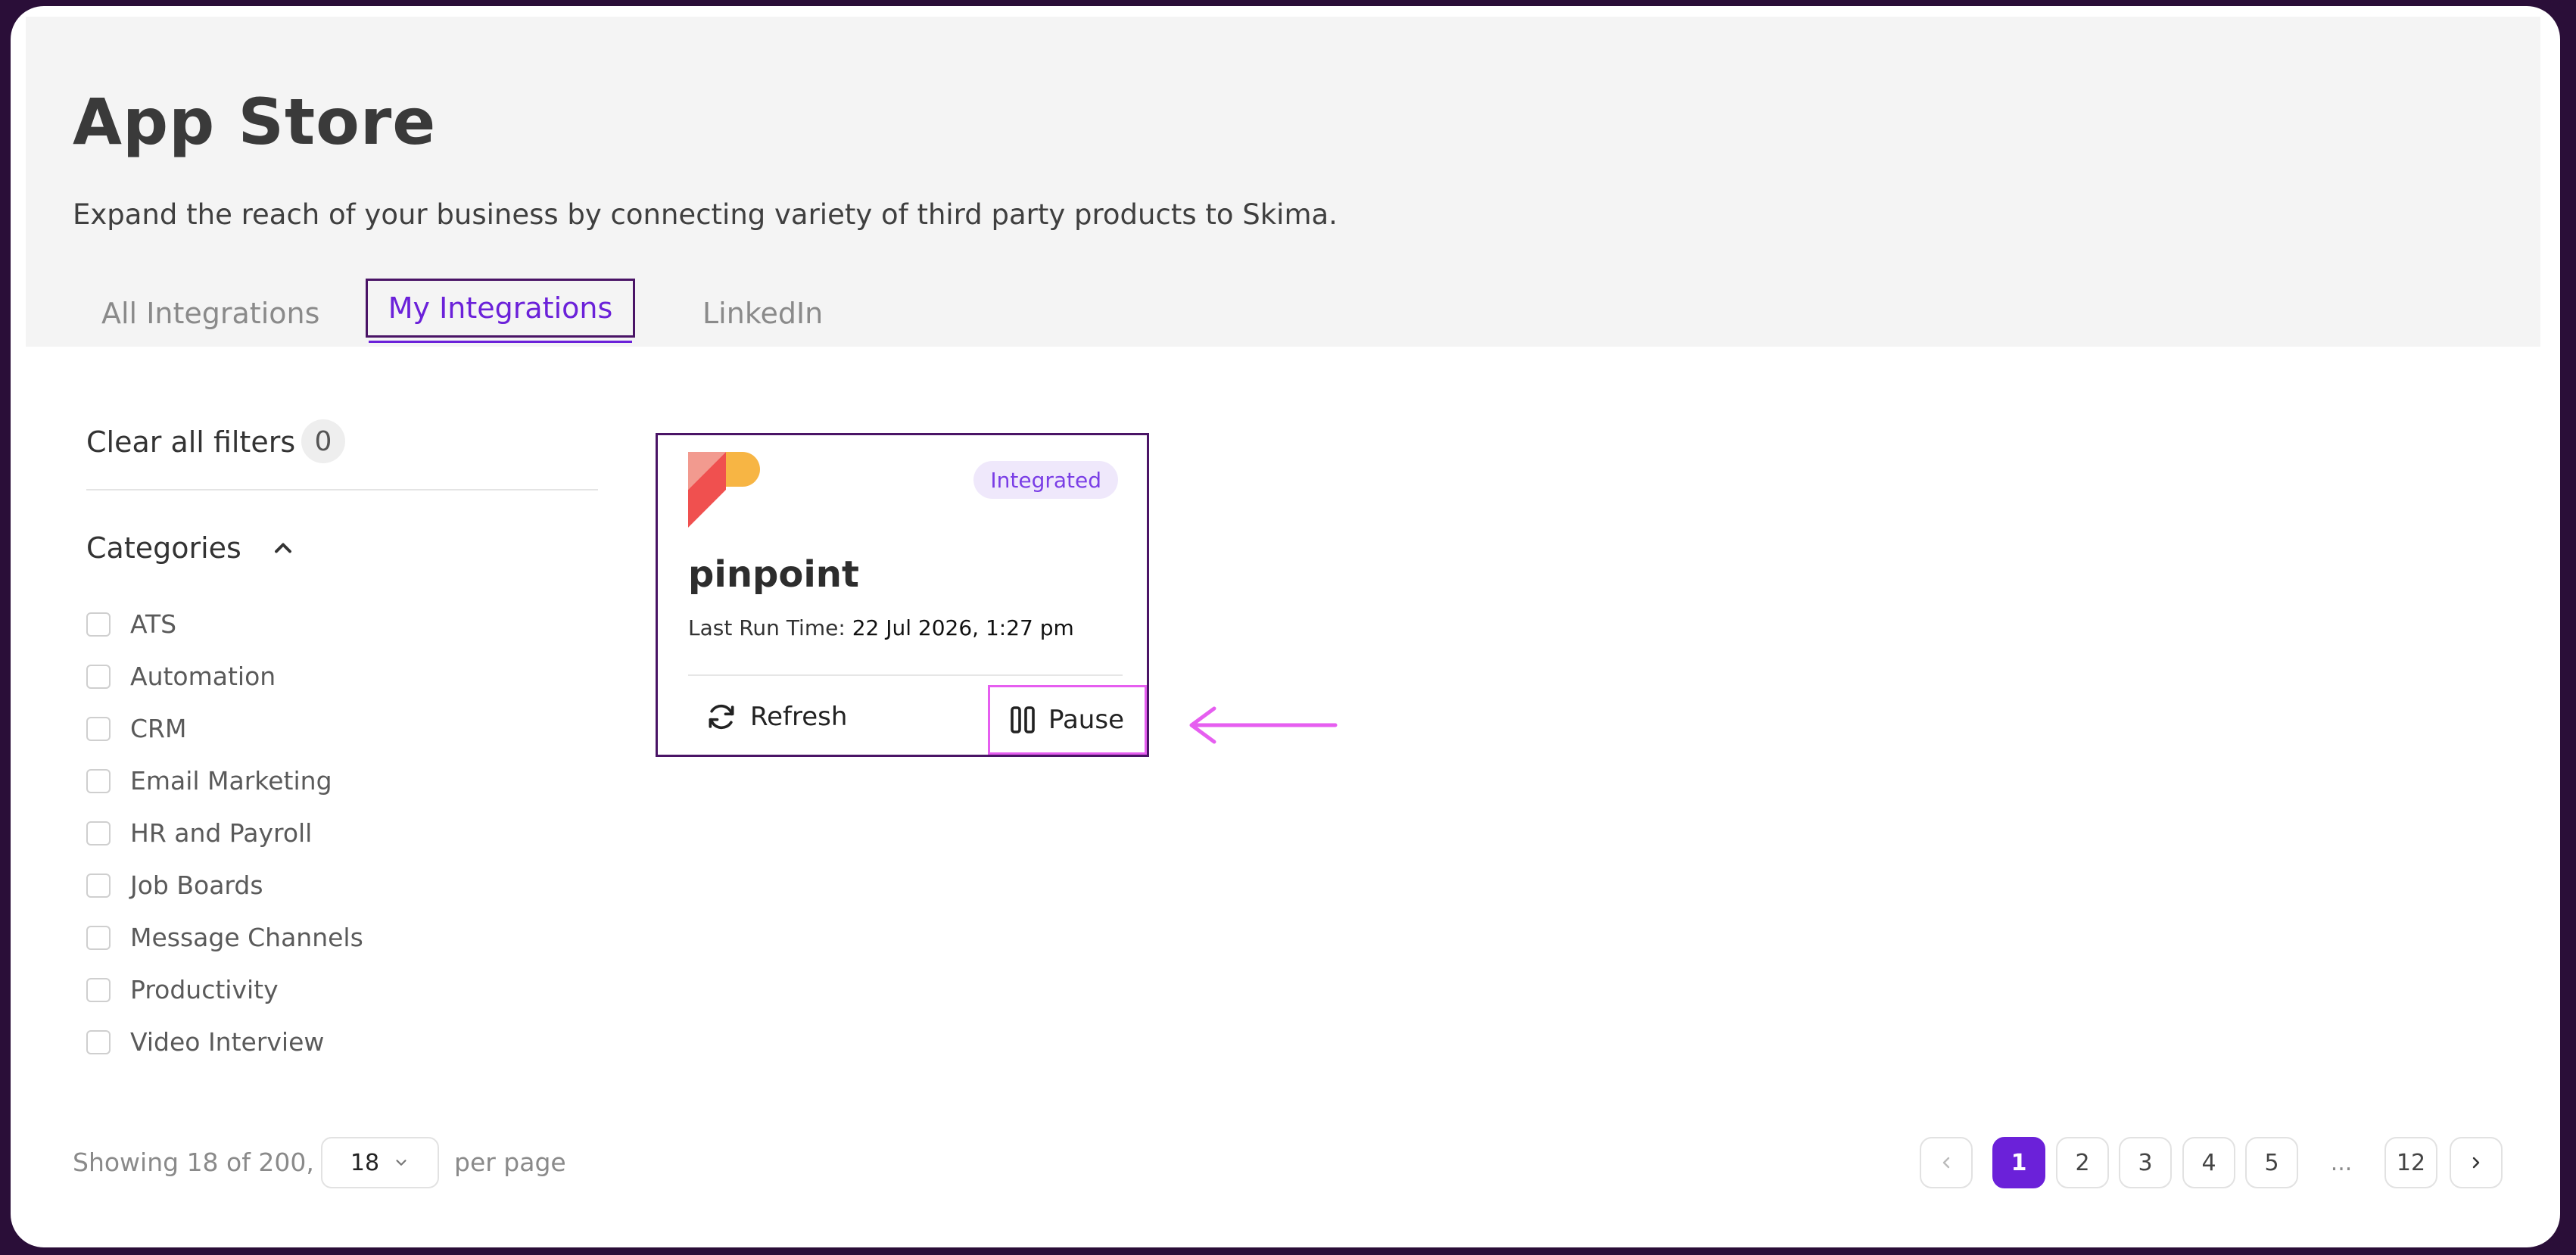 The width and height of the screenshot is (2576, 1255). I want to click on category-label: Email Marketing, so click(231, 781).